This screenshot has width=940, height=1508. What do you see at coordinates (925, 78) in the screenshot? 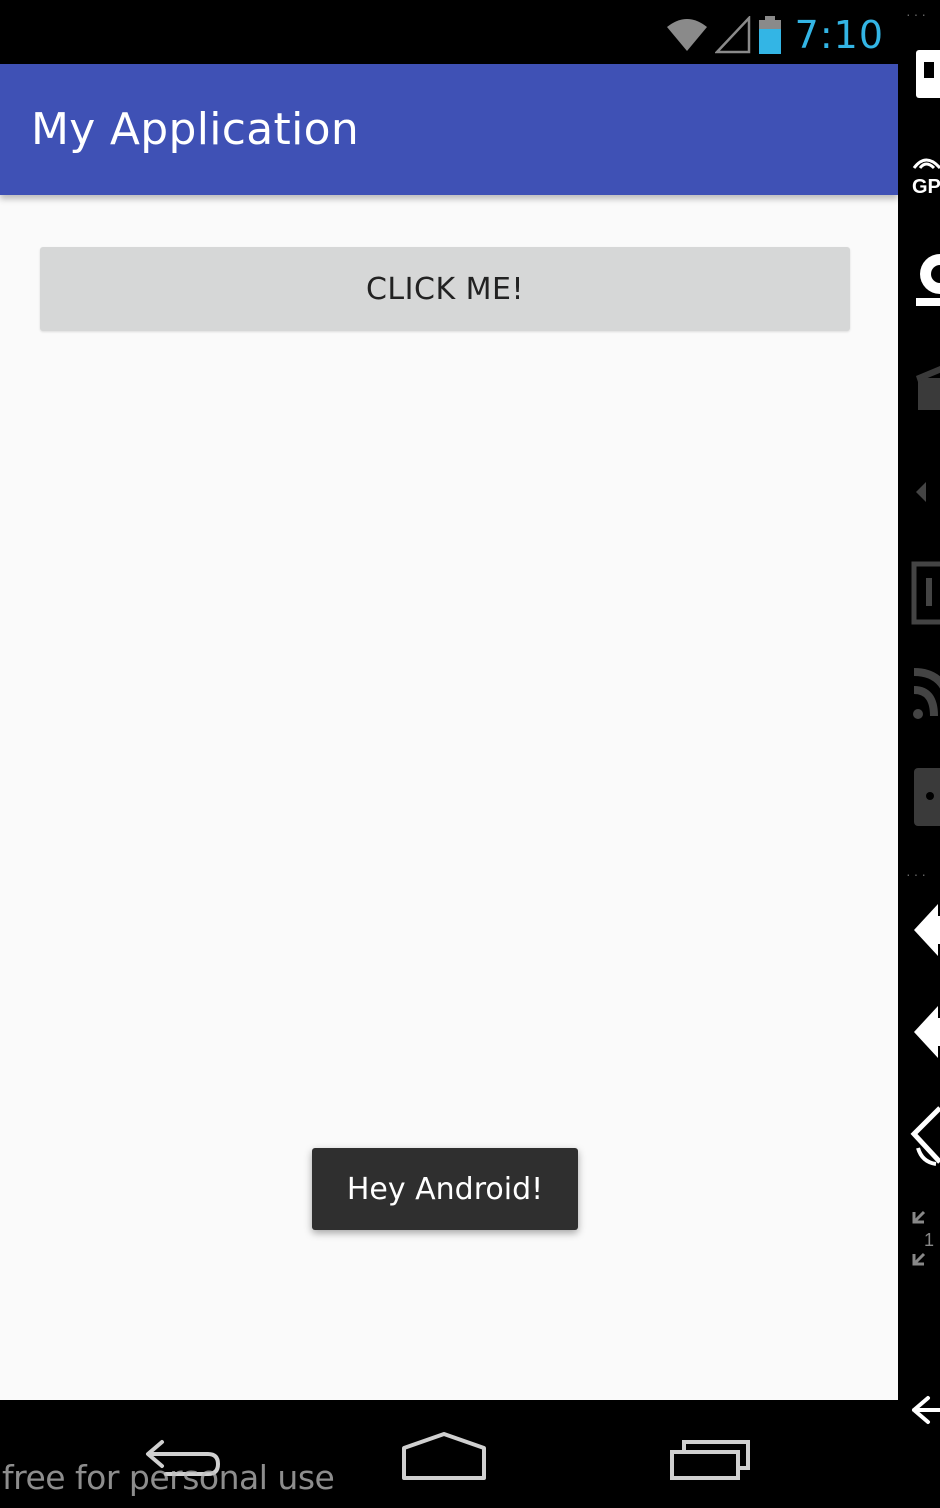
I see `power-icon` at bounding box center [925, 78].